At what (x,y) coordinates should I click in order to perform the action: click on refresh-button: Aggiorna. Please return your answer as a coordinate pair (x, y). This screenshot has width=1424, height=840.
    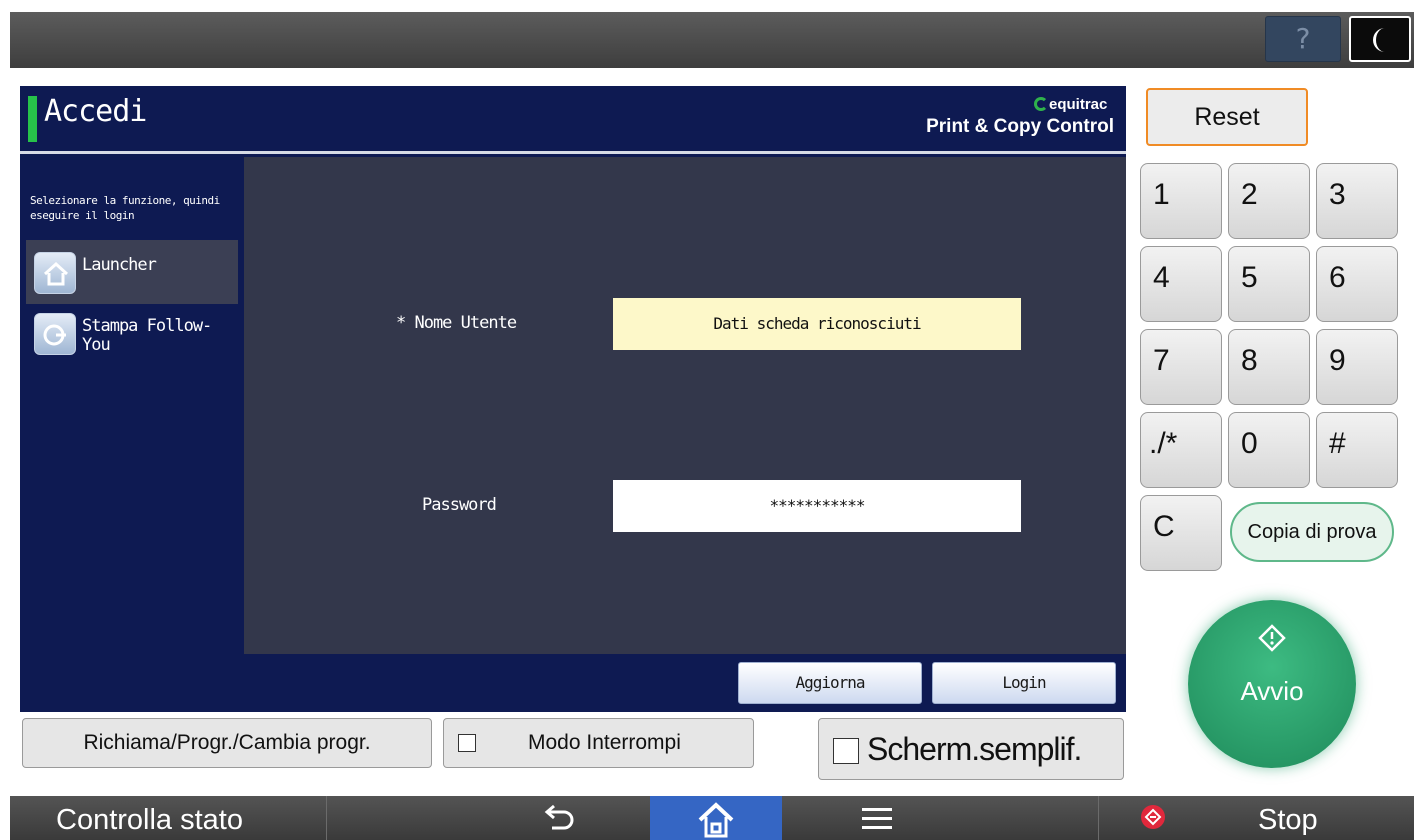
    Looking at the image, I should click on (830, 683).